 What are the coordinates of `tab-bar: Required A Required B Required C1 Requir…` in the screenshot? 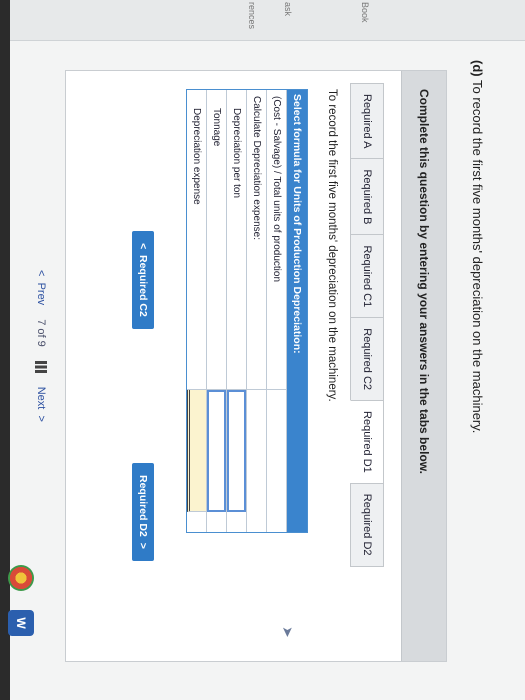 It's located at (367, 325).